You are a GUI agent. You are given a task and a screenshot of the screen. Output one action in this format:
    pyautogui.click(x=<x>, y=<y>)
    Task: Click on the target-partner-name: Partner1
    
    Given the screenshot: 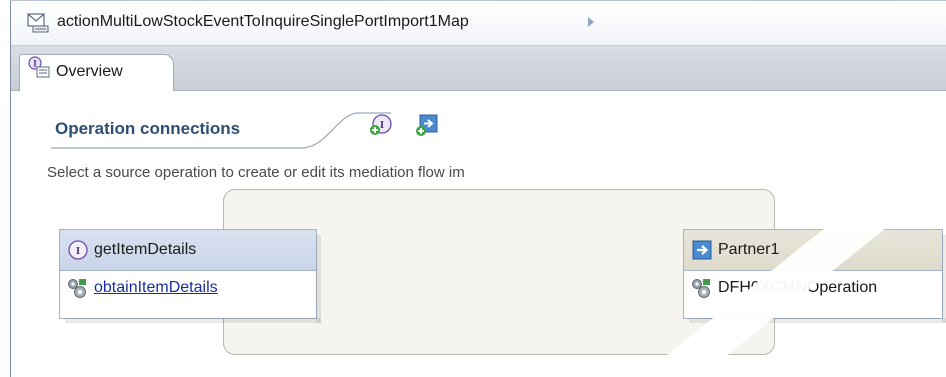 What is the action you would take?
    pyautogui.click(x=749, y=249)
    